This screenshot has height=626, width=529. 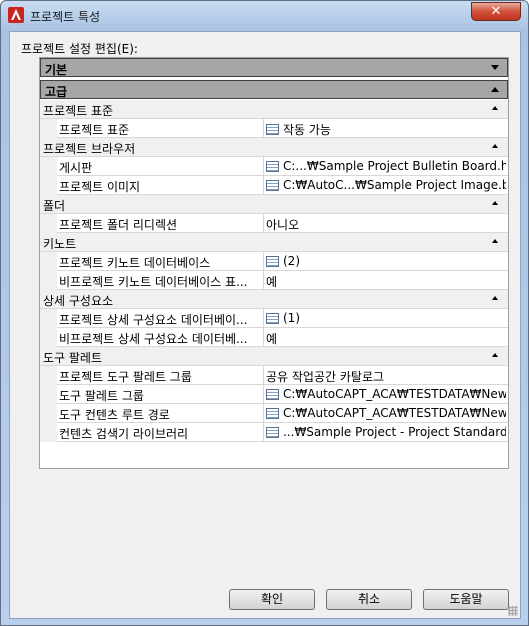 What do you see at coordinates (78, 111) in the screenshot?
I see `category-label: 프로젝트 표준` at bounding box center [78, 111].